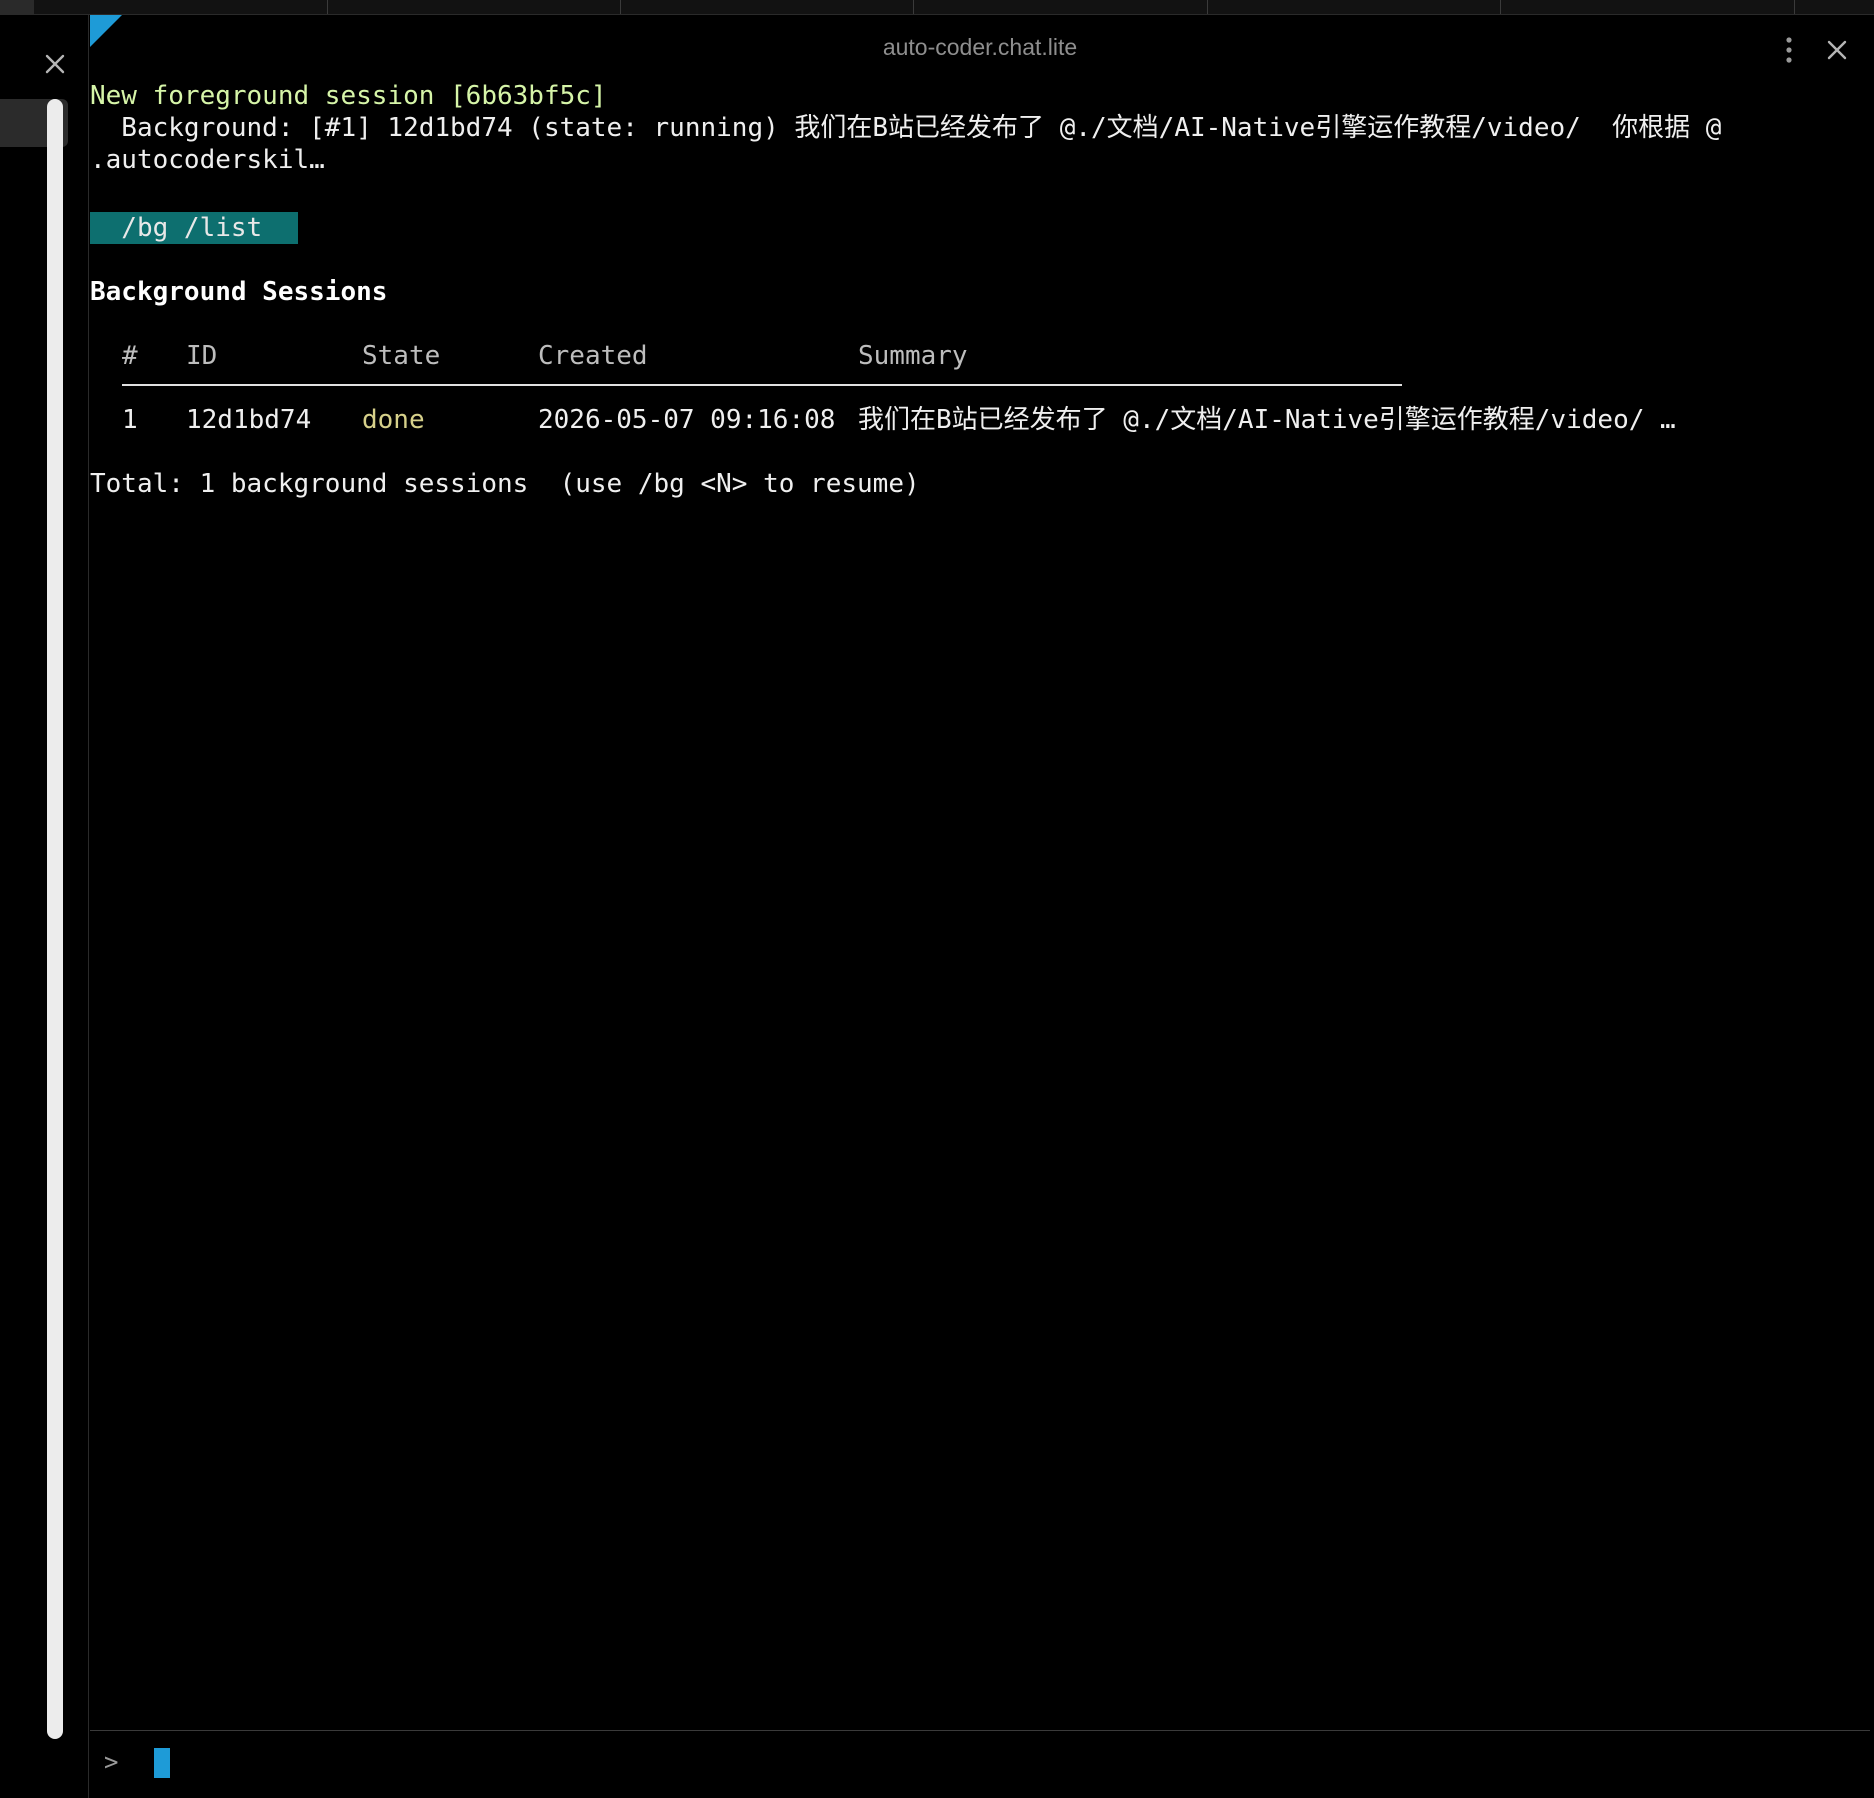 The width and height of the screenshot is (1874, 1798). I want to click on scrollbar, so click(55, 919).